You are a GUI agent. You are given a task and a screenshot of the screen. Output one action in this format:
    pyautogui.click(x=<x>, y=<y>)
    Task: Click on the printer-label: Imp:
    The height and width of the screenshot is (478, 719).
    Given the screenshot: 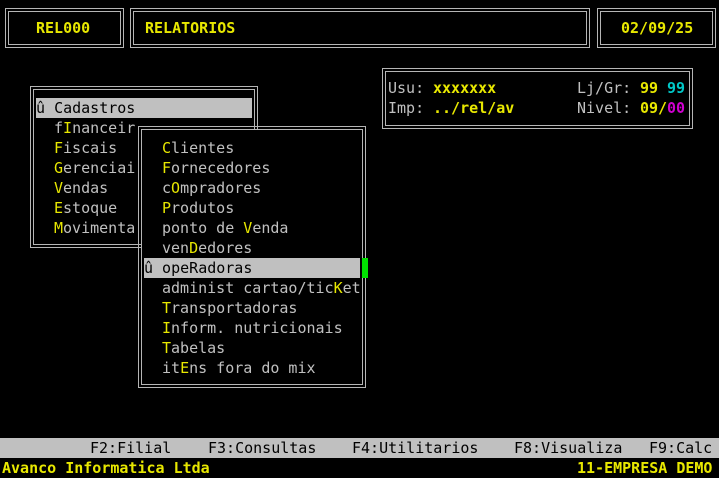 What is the action you would take?
    pyautogui.click(x=406, y=108)
    